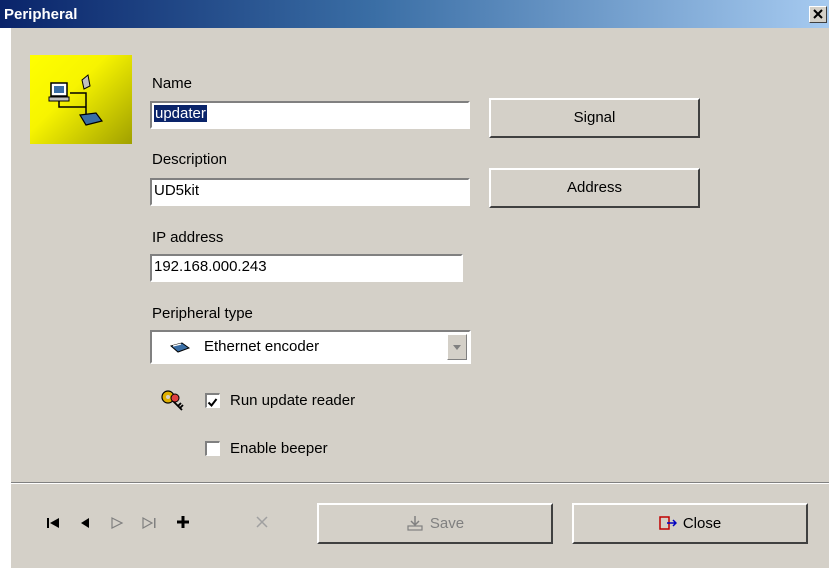  What do you see at coordinates (415, 523) in the screenshot?
I see `save-icon` at bounding box center [415, 523].